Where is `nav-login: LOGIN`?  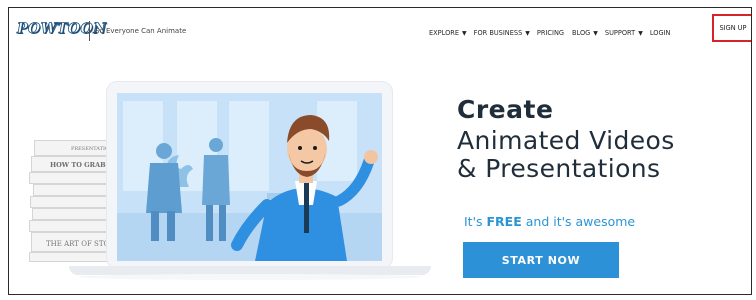 nav-login: LOGIN is located at coordinates (660, 33).